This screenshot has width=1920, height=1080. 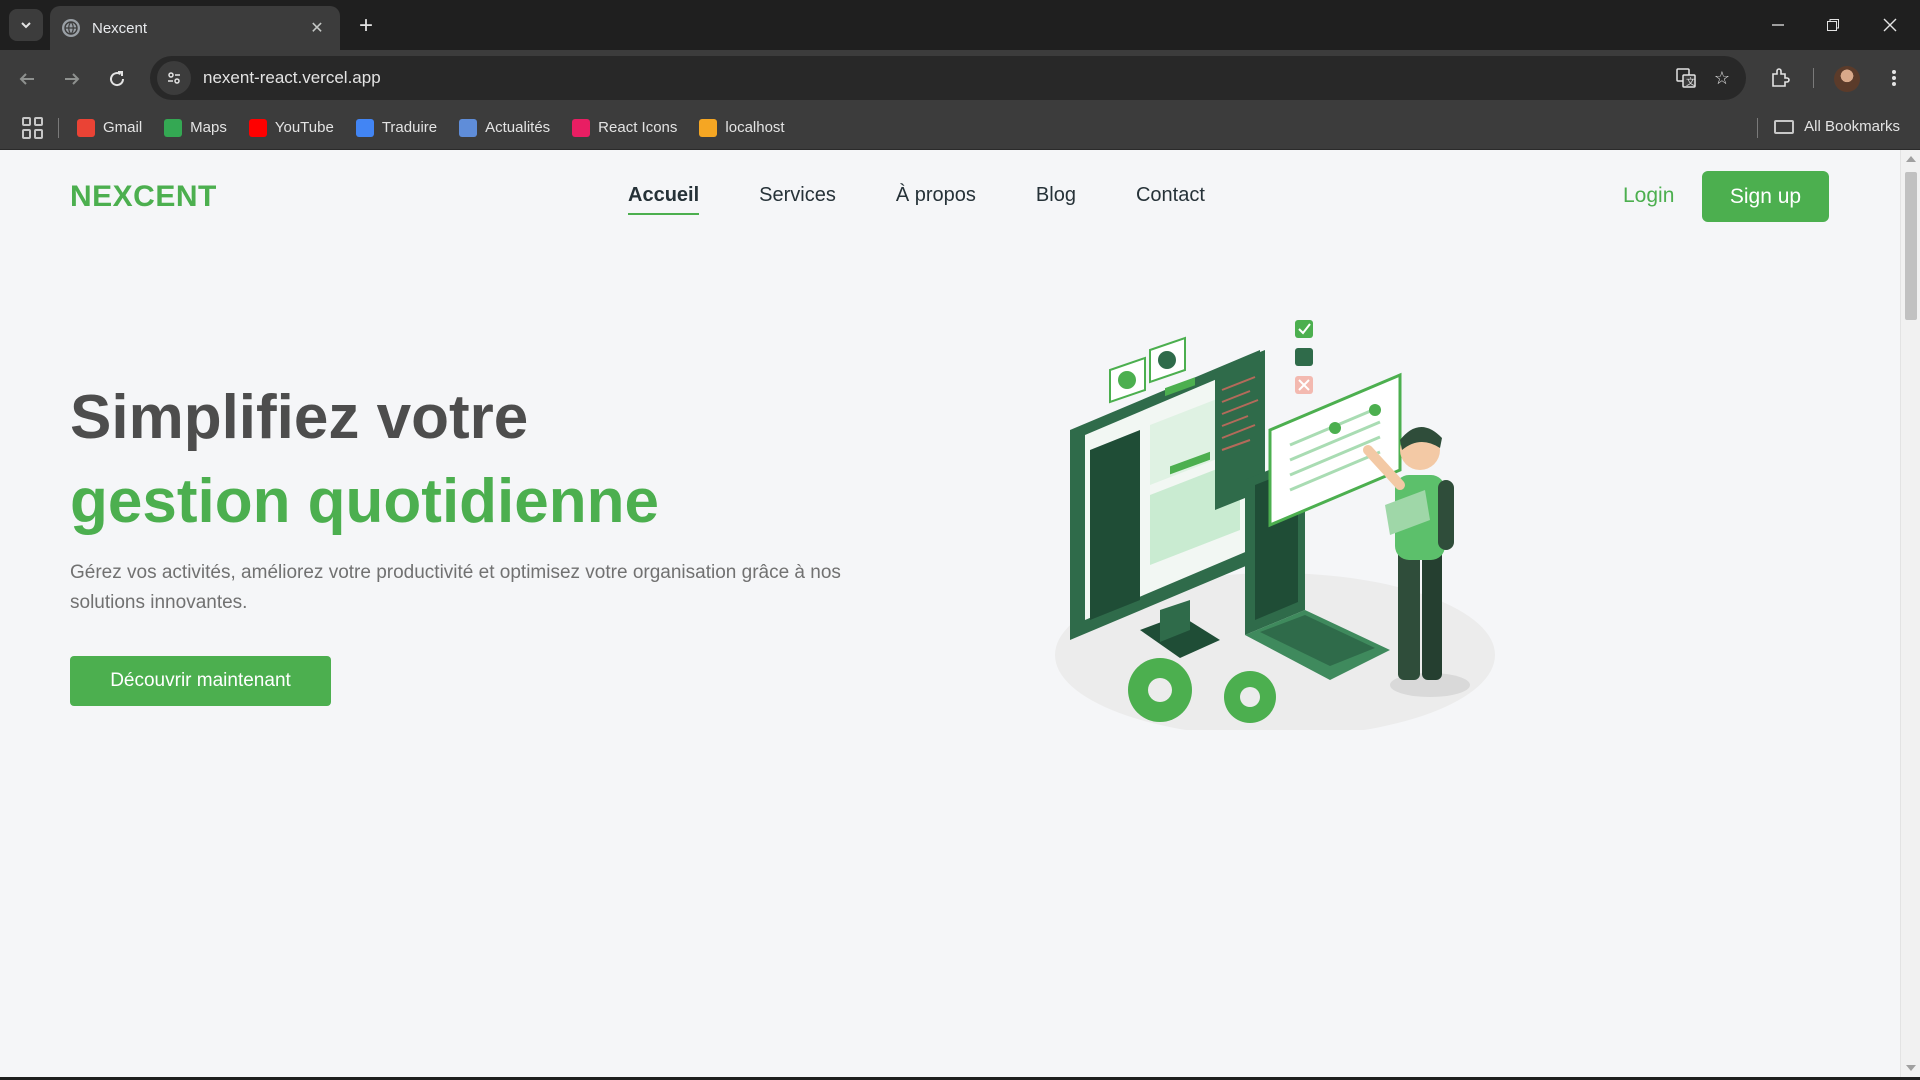 I want to click on scroll-up-arrow, so click(x=1911, y=159).